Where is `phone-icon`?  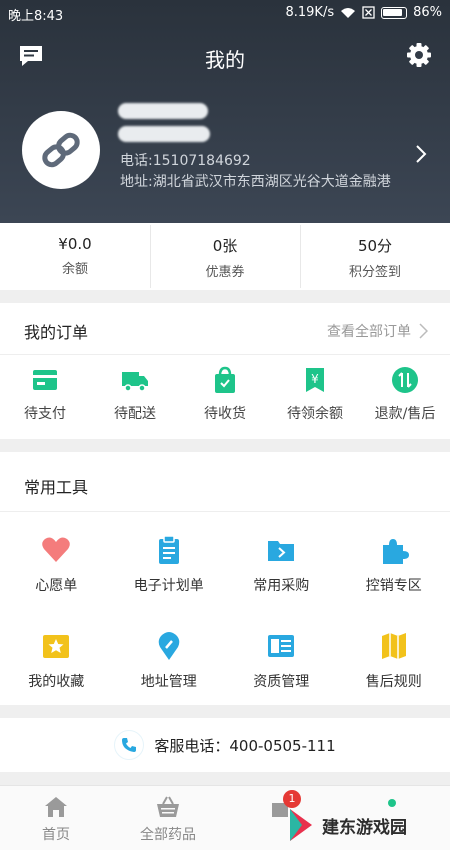
phone-icon is located at coordinates (129, 745).